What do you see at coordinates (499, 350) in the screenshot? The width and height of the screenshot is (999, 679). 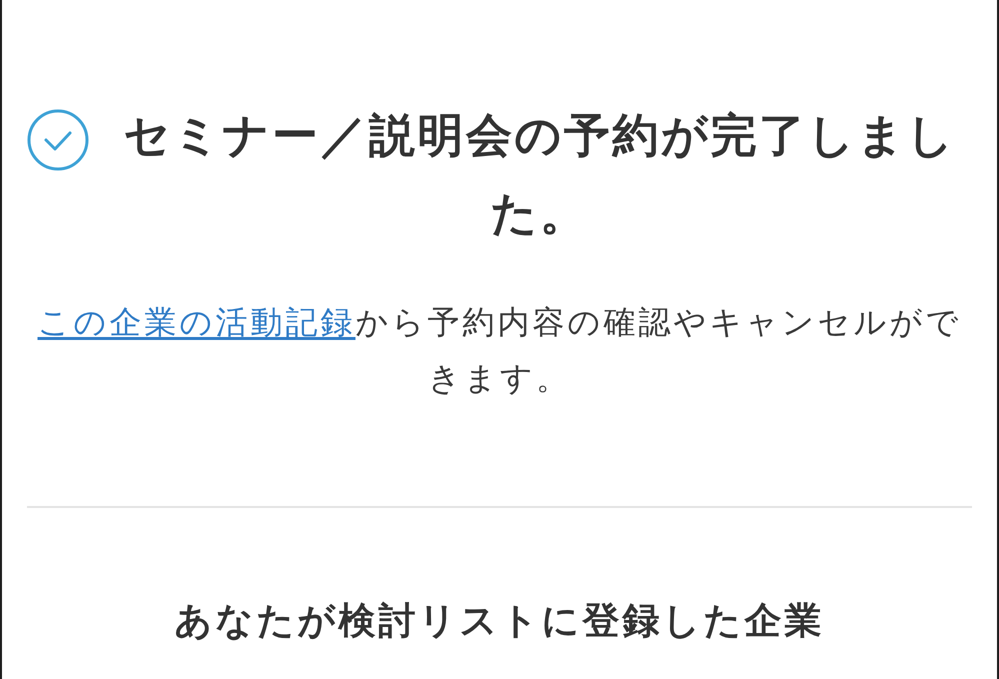 I see `confirmation-message: この企業の活動記録から予約内容の確認やキャンセルができます。` at bounding box center [499, 350].